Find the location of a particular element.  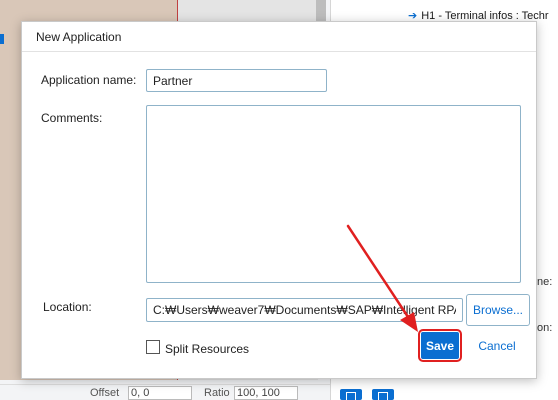

save-button: Save is located at coordinates (440, 345).